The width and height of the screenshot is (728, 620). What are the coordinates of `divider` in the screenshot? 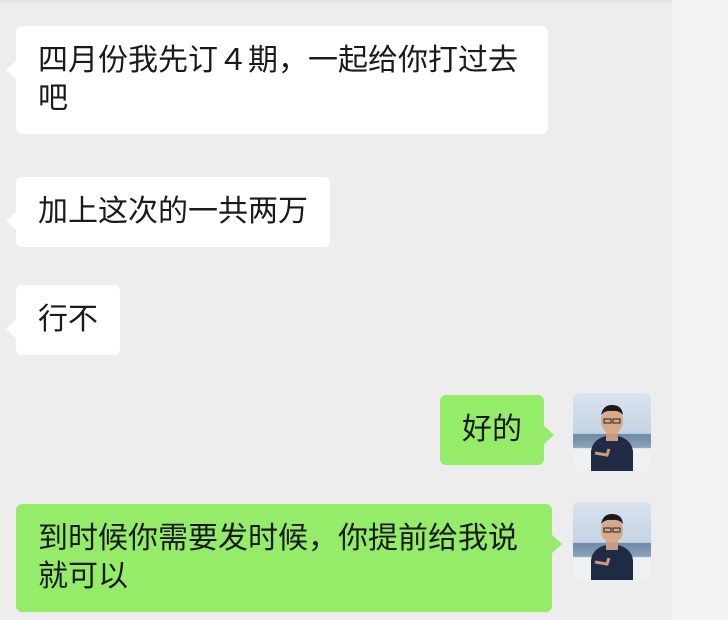 It's located at (336, 1).